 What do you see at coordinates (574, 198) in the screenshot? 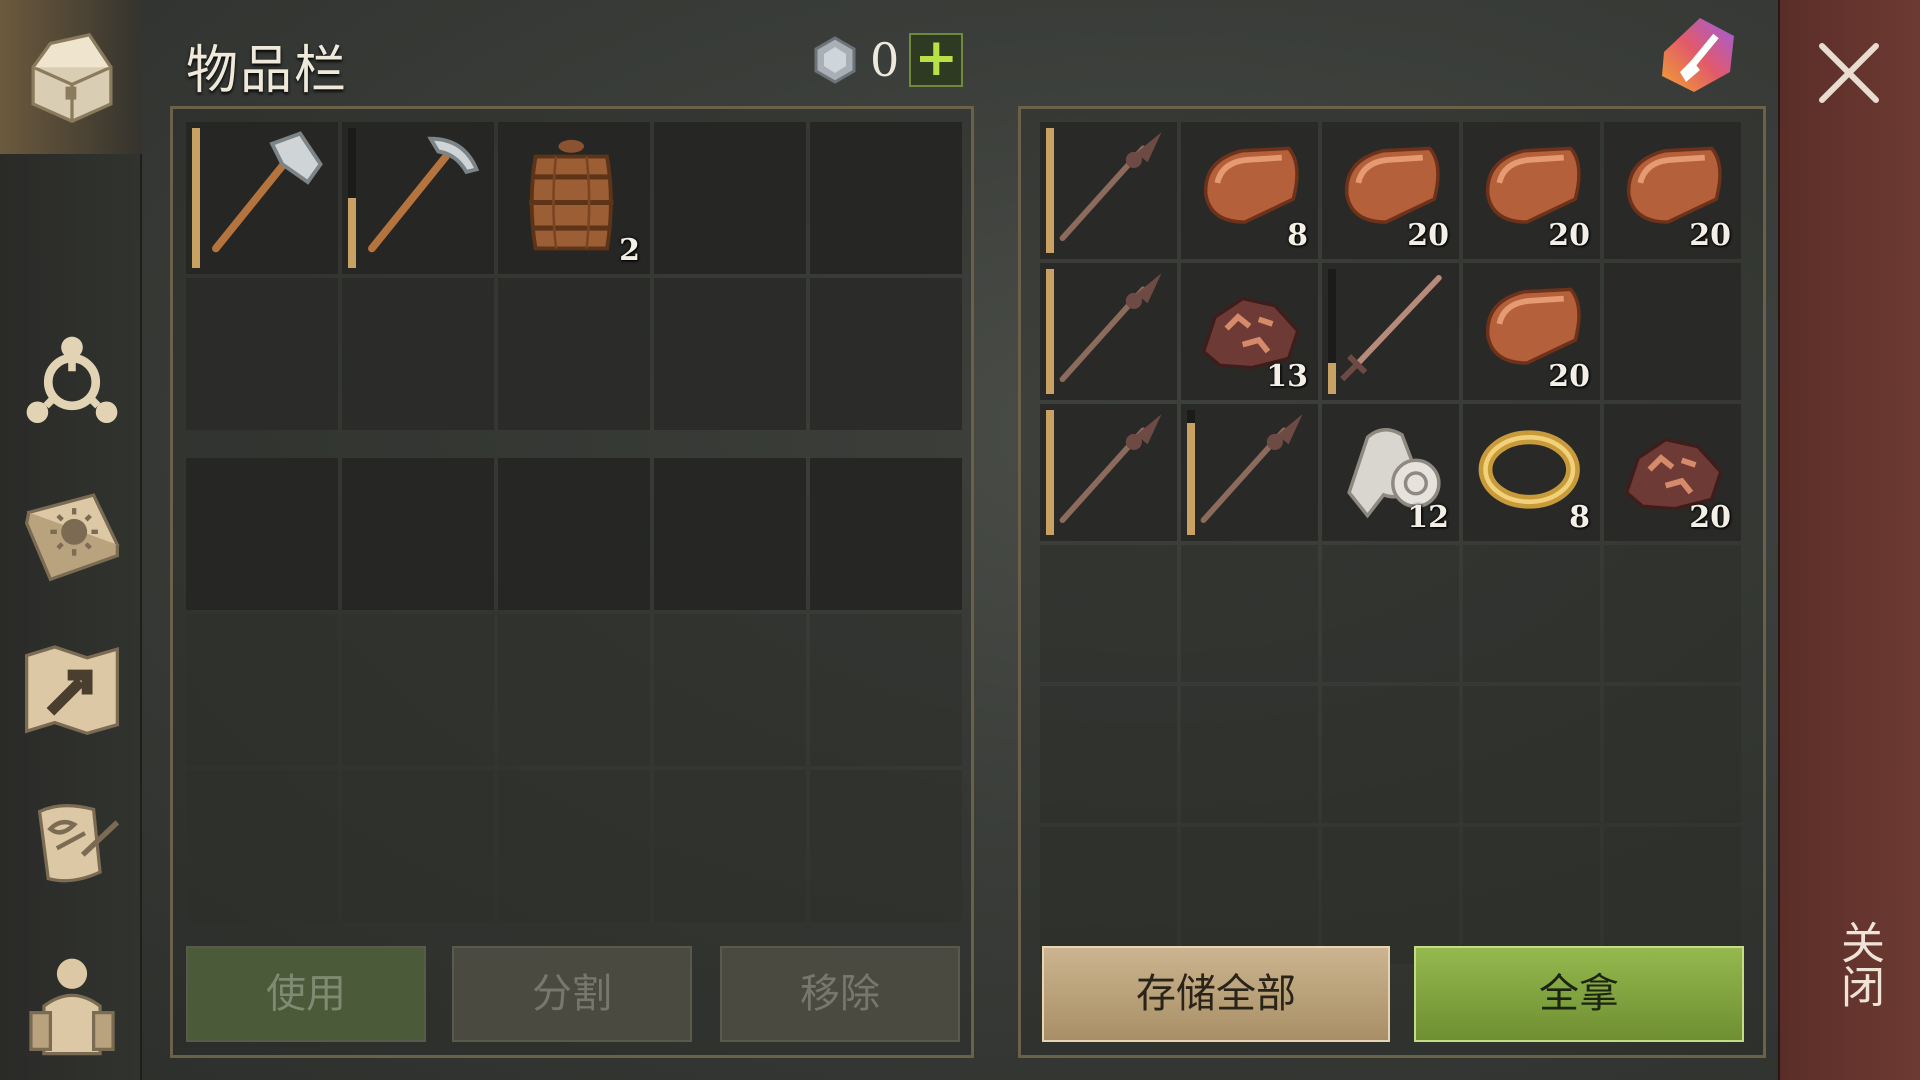
I see `inventory-slot: 2` at bounding box center [574, 198].